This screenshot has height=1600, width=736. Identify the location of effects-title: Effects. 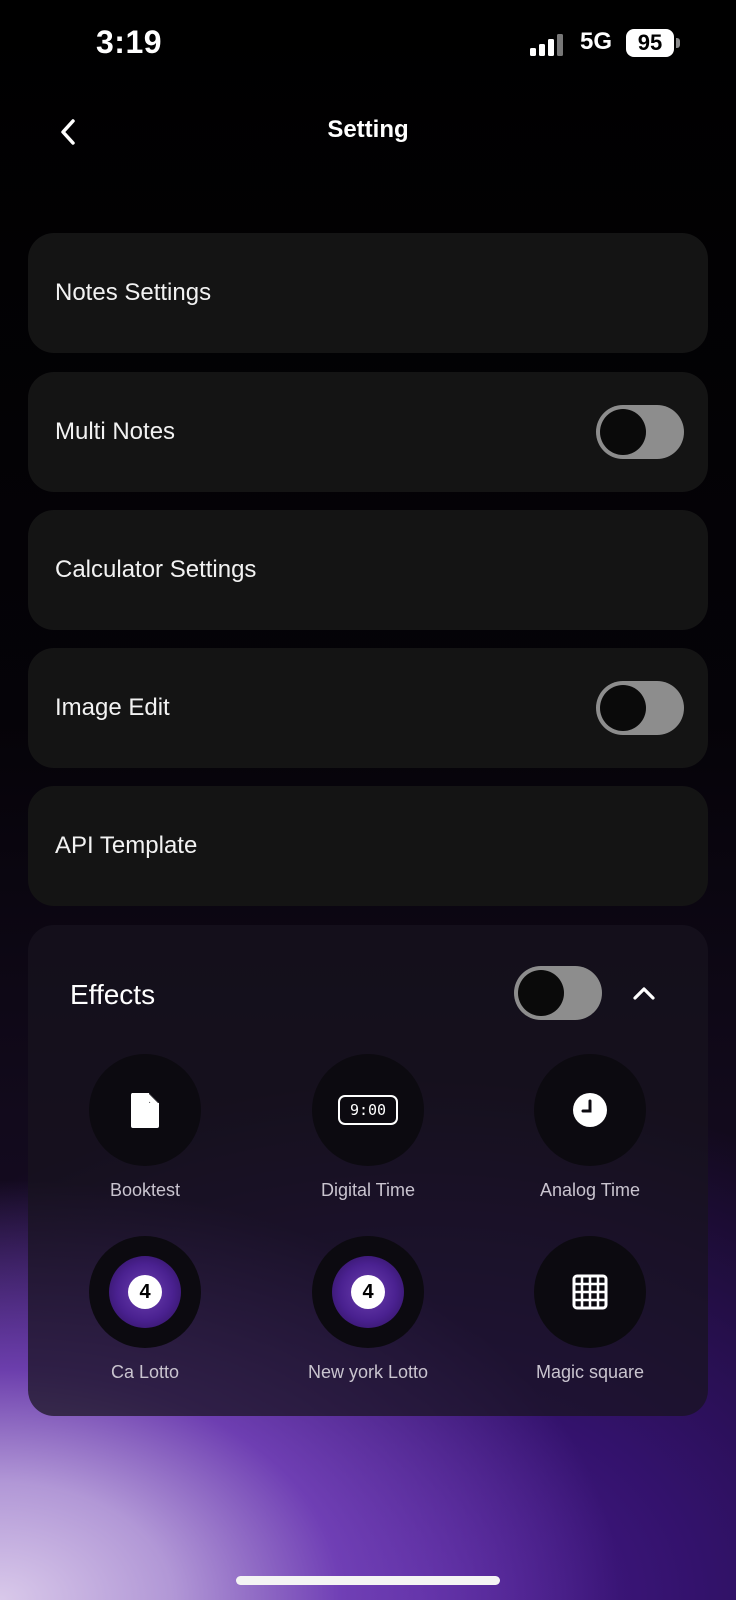
(113, 994).